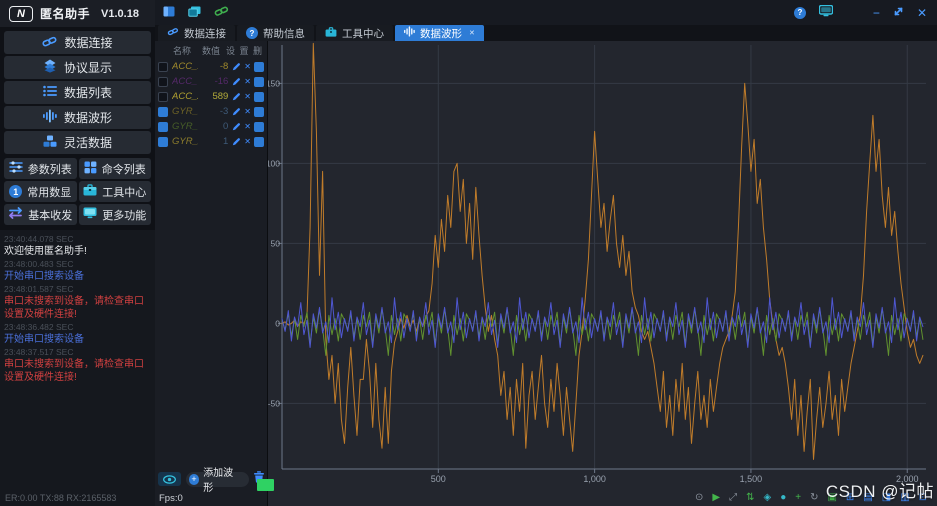  What do you see at coordinates (226, 141) in the screenshot?
I see `signal-value: 1` at bounding box center [226, 141].